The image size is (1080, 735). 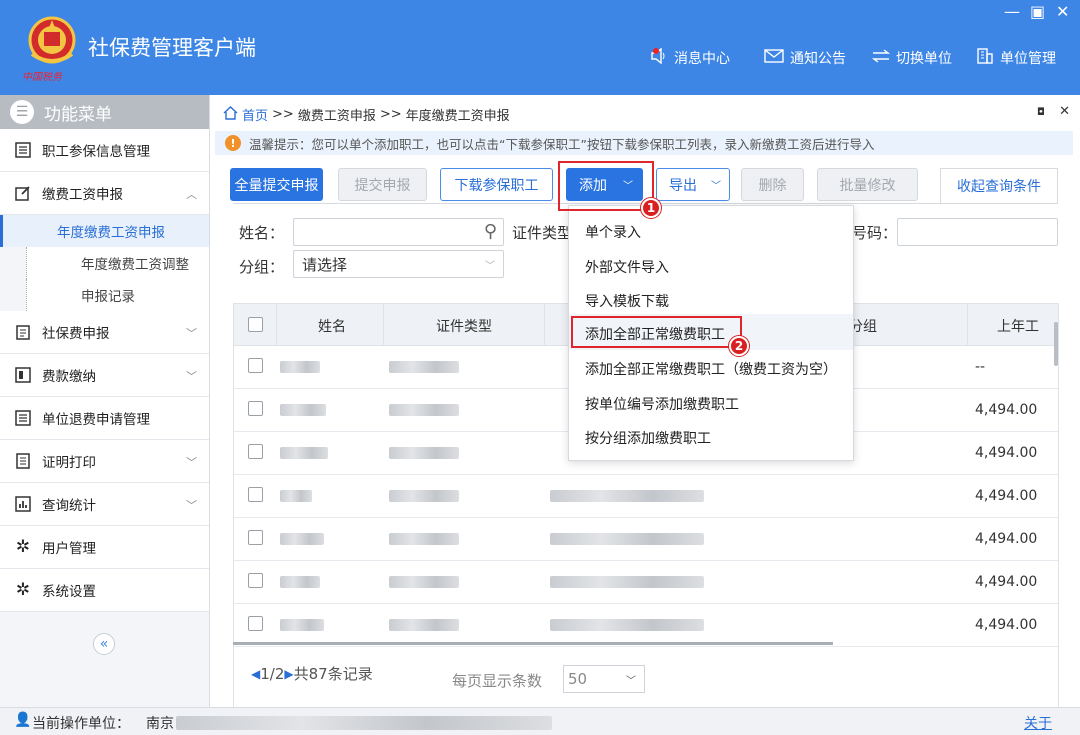 I want to click on download-employees-button: 下载参保职工, so click(x=496, y=184).